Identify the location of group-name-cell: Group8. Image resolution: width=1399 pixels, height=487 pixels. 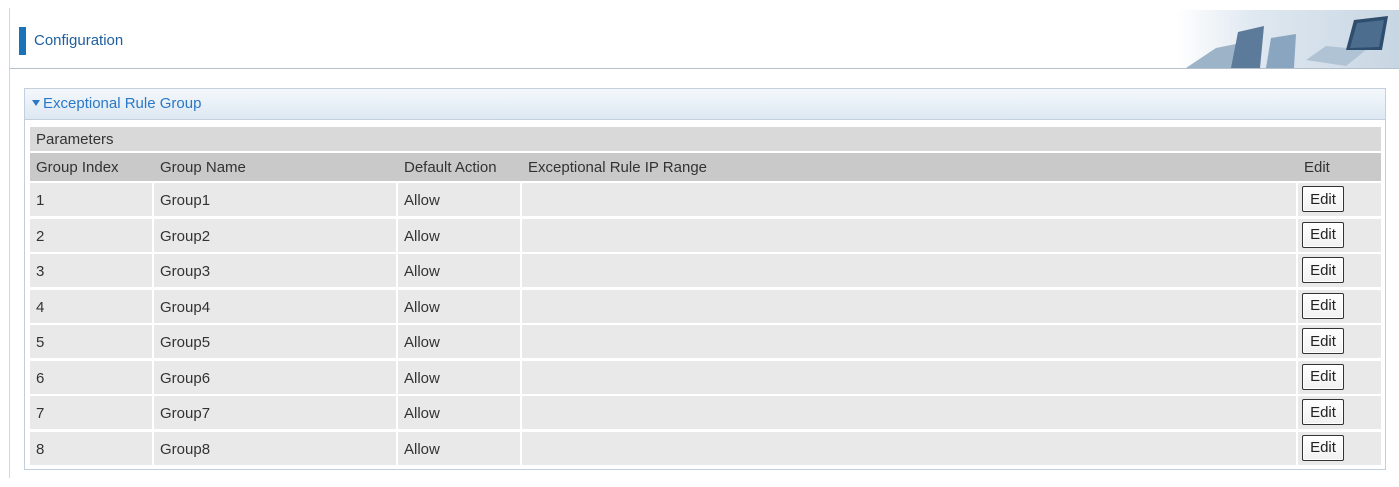
(185, 449).